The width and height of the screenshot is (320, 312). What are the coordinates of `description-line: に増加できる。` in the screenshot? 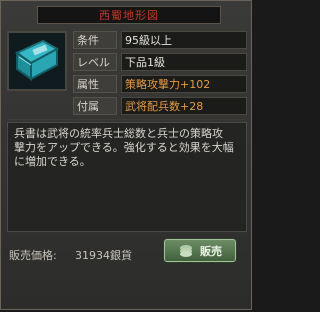 It's located at (52, 161).